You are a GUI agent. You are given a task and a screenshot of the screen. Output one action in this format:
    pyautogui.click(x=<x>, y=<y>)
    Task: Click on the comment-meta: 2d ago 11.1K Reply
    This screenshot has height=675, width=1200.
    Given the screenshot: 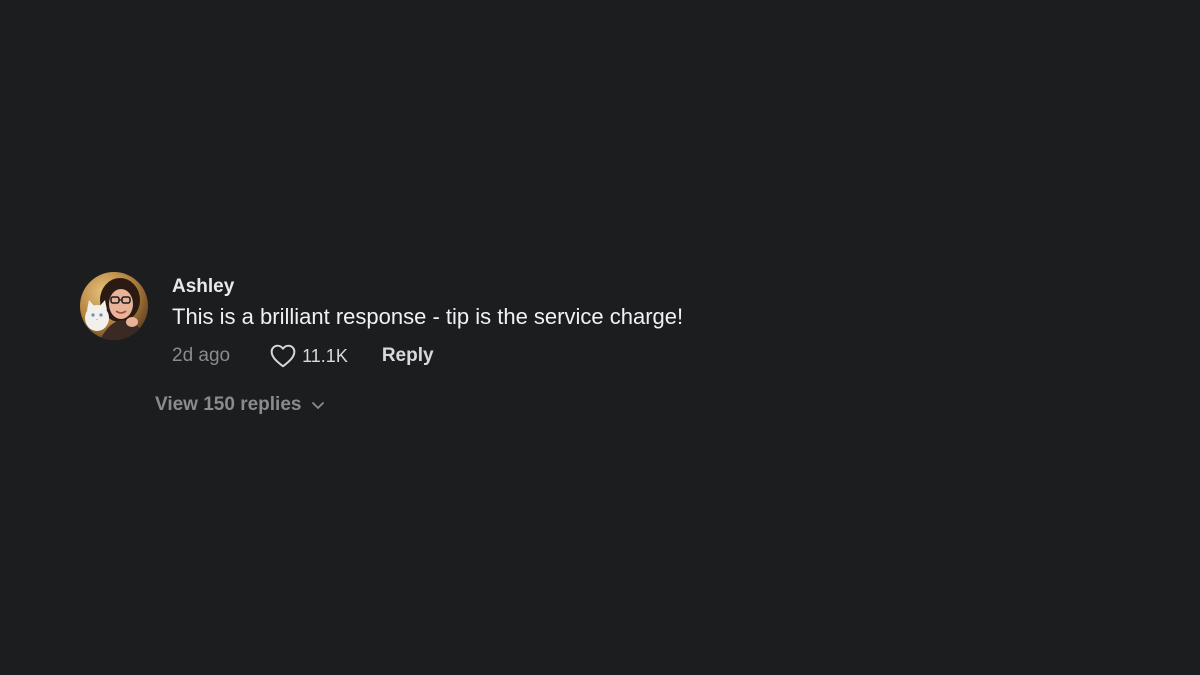 What is the action you would take?
    pyautogui.click(x=427, y=356)
    